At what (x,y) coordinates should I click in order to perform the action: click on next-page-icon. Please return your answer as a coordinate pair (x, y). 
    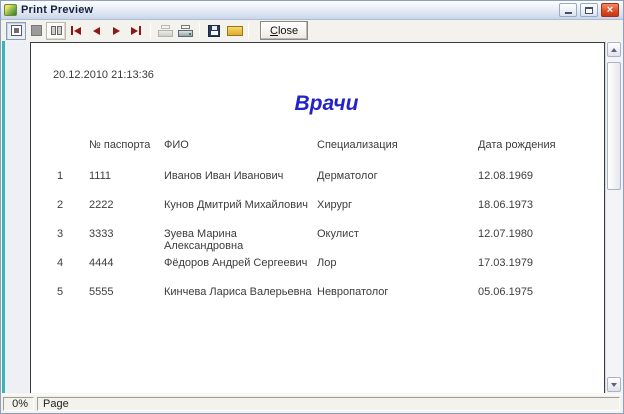
    Looking at the image, I should click on (116, 30).